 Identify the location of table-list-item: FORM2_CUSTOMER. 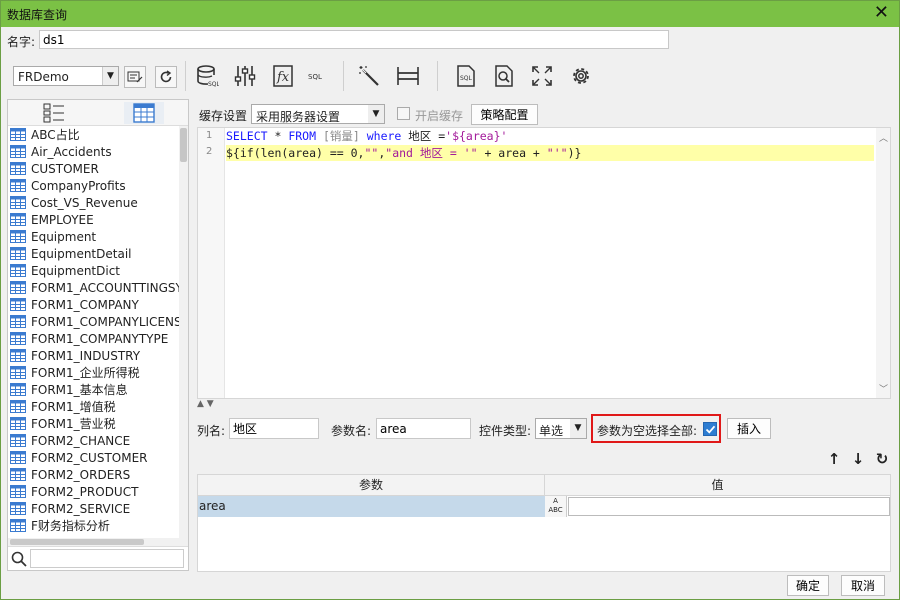
(94, 457).